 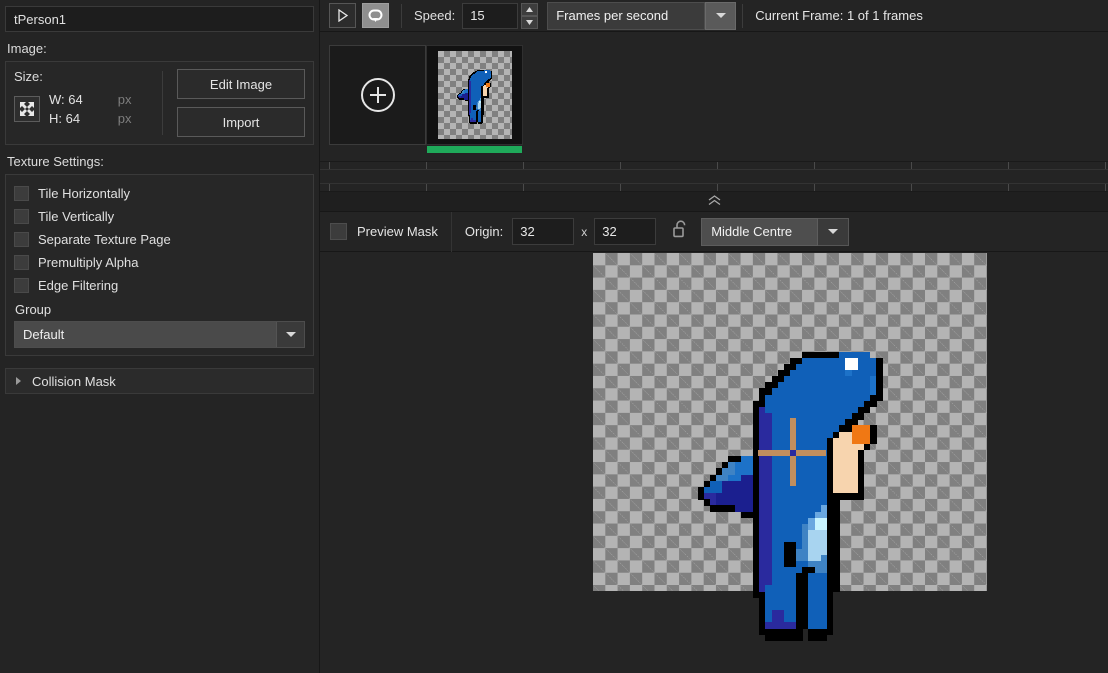 What do you see at coordinates (21, 239) in the screenshot?
I see `separate-texture-page-checkbox` at bounding box center [21, 239].